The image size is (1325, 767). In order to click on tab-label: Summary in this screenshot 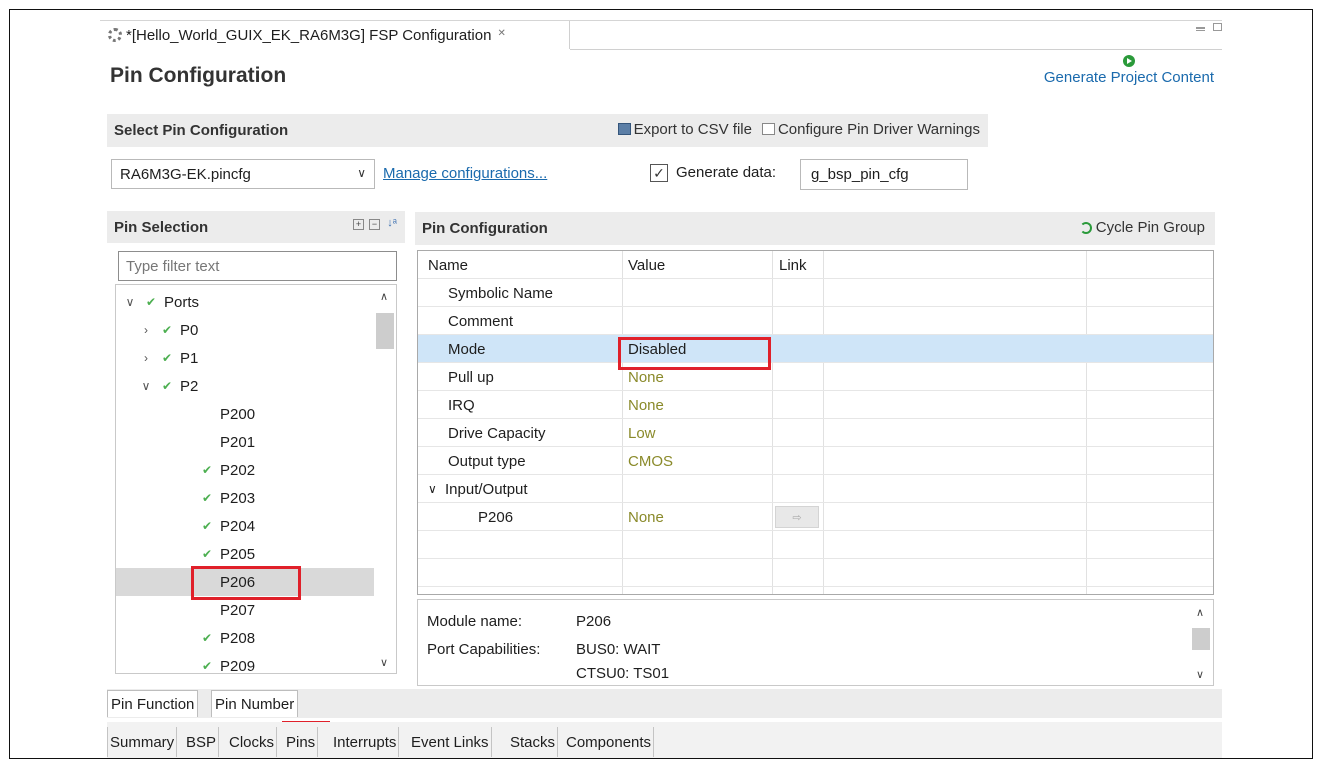, I will do `click(142, 742)`.